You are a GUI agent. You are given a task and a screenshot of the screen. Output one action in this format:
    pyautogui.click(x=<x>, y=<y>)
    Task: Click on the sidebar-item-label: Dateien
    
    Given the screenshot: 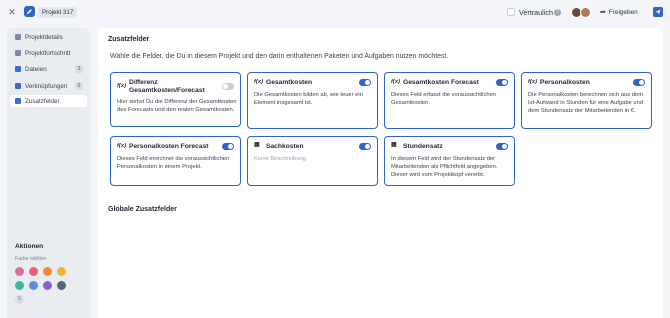 What is the action you would take?
    pyautogui.click(x=36, y=69)
    